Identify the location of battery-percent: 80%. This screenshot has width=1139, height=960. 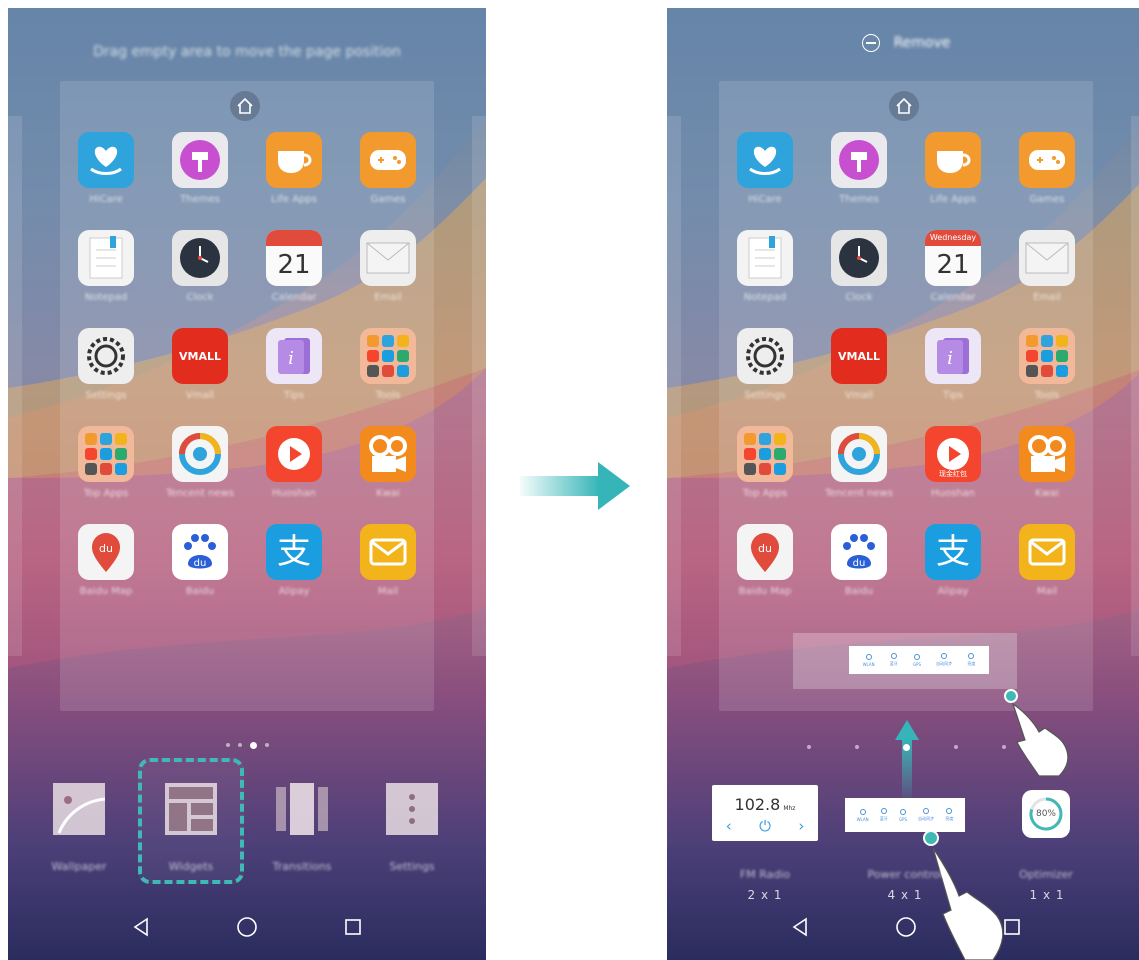
(1045, 814).